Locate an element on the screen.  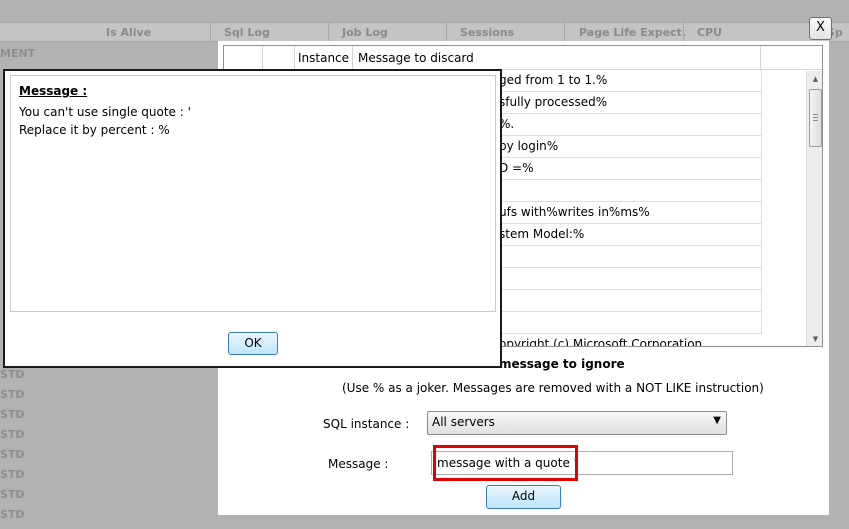
grid-vertical-scrollbar: ▲ ▼ is located at coordinates (814, 208).